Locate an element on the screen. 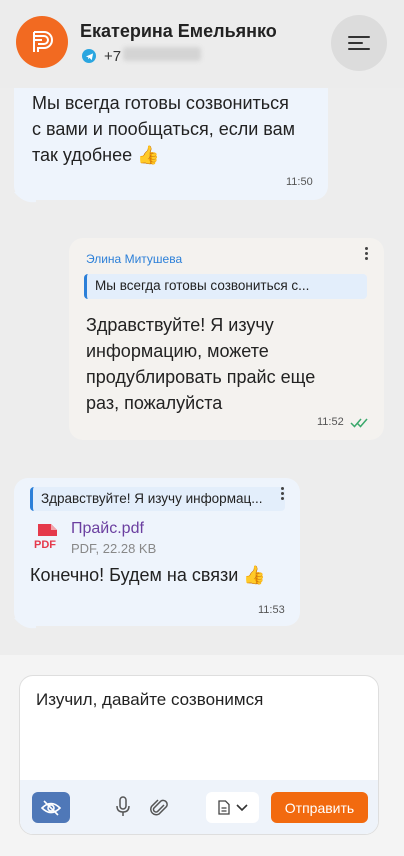  microphone-icon is located at coordinates (123, 806).